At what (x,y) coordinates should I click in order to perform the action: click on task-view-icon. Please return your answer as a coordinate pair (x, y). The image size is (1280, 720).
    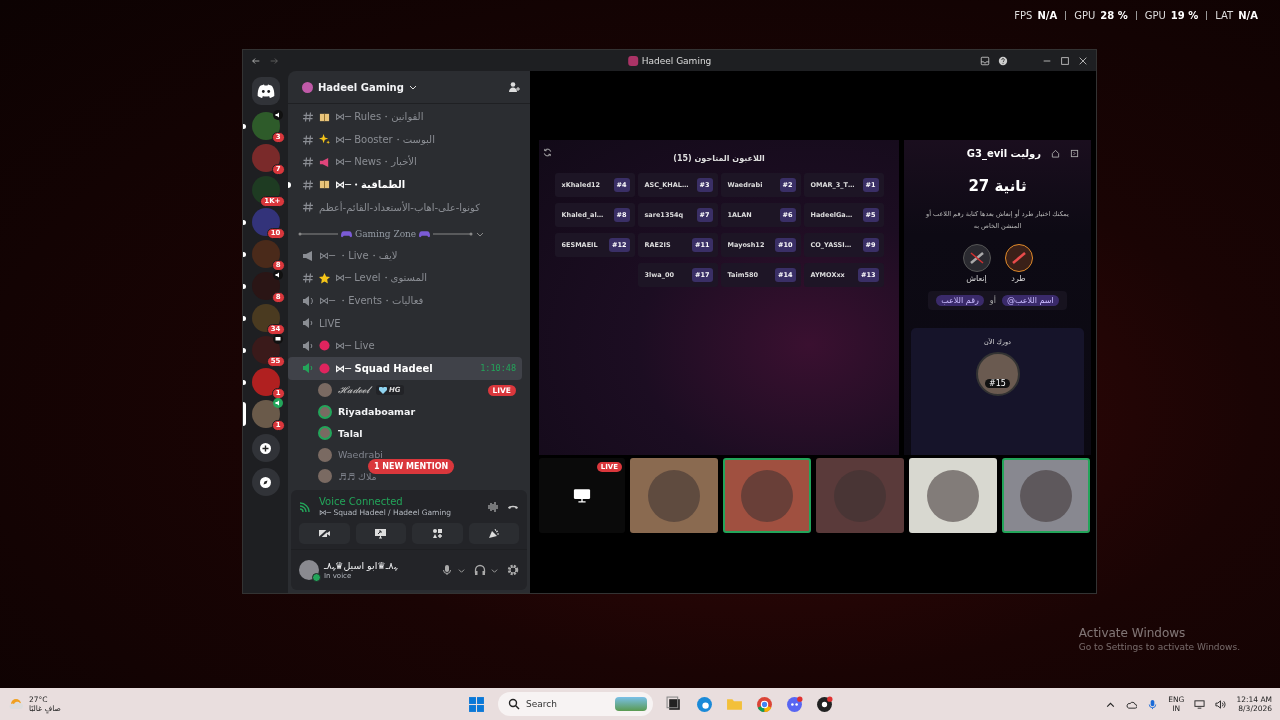
    Looking at the image, I should click on (674, 704).